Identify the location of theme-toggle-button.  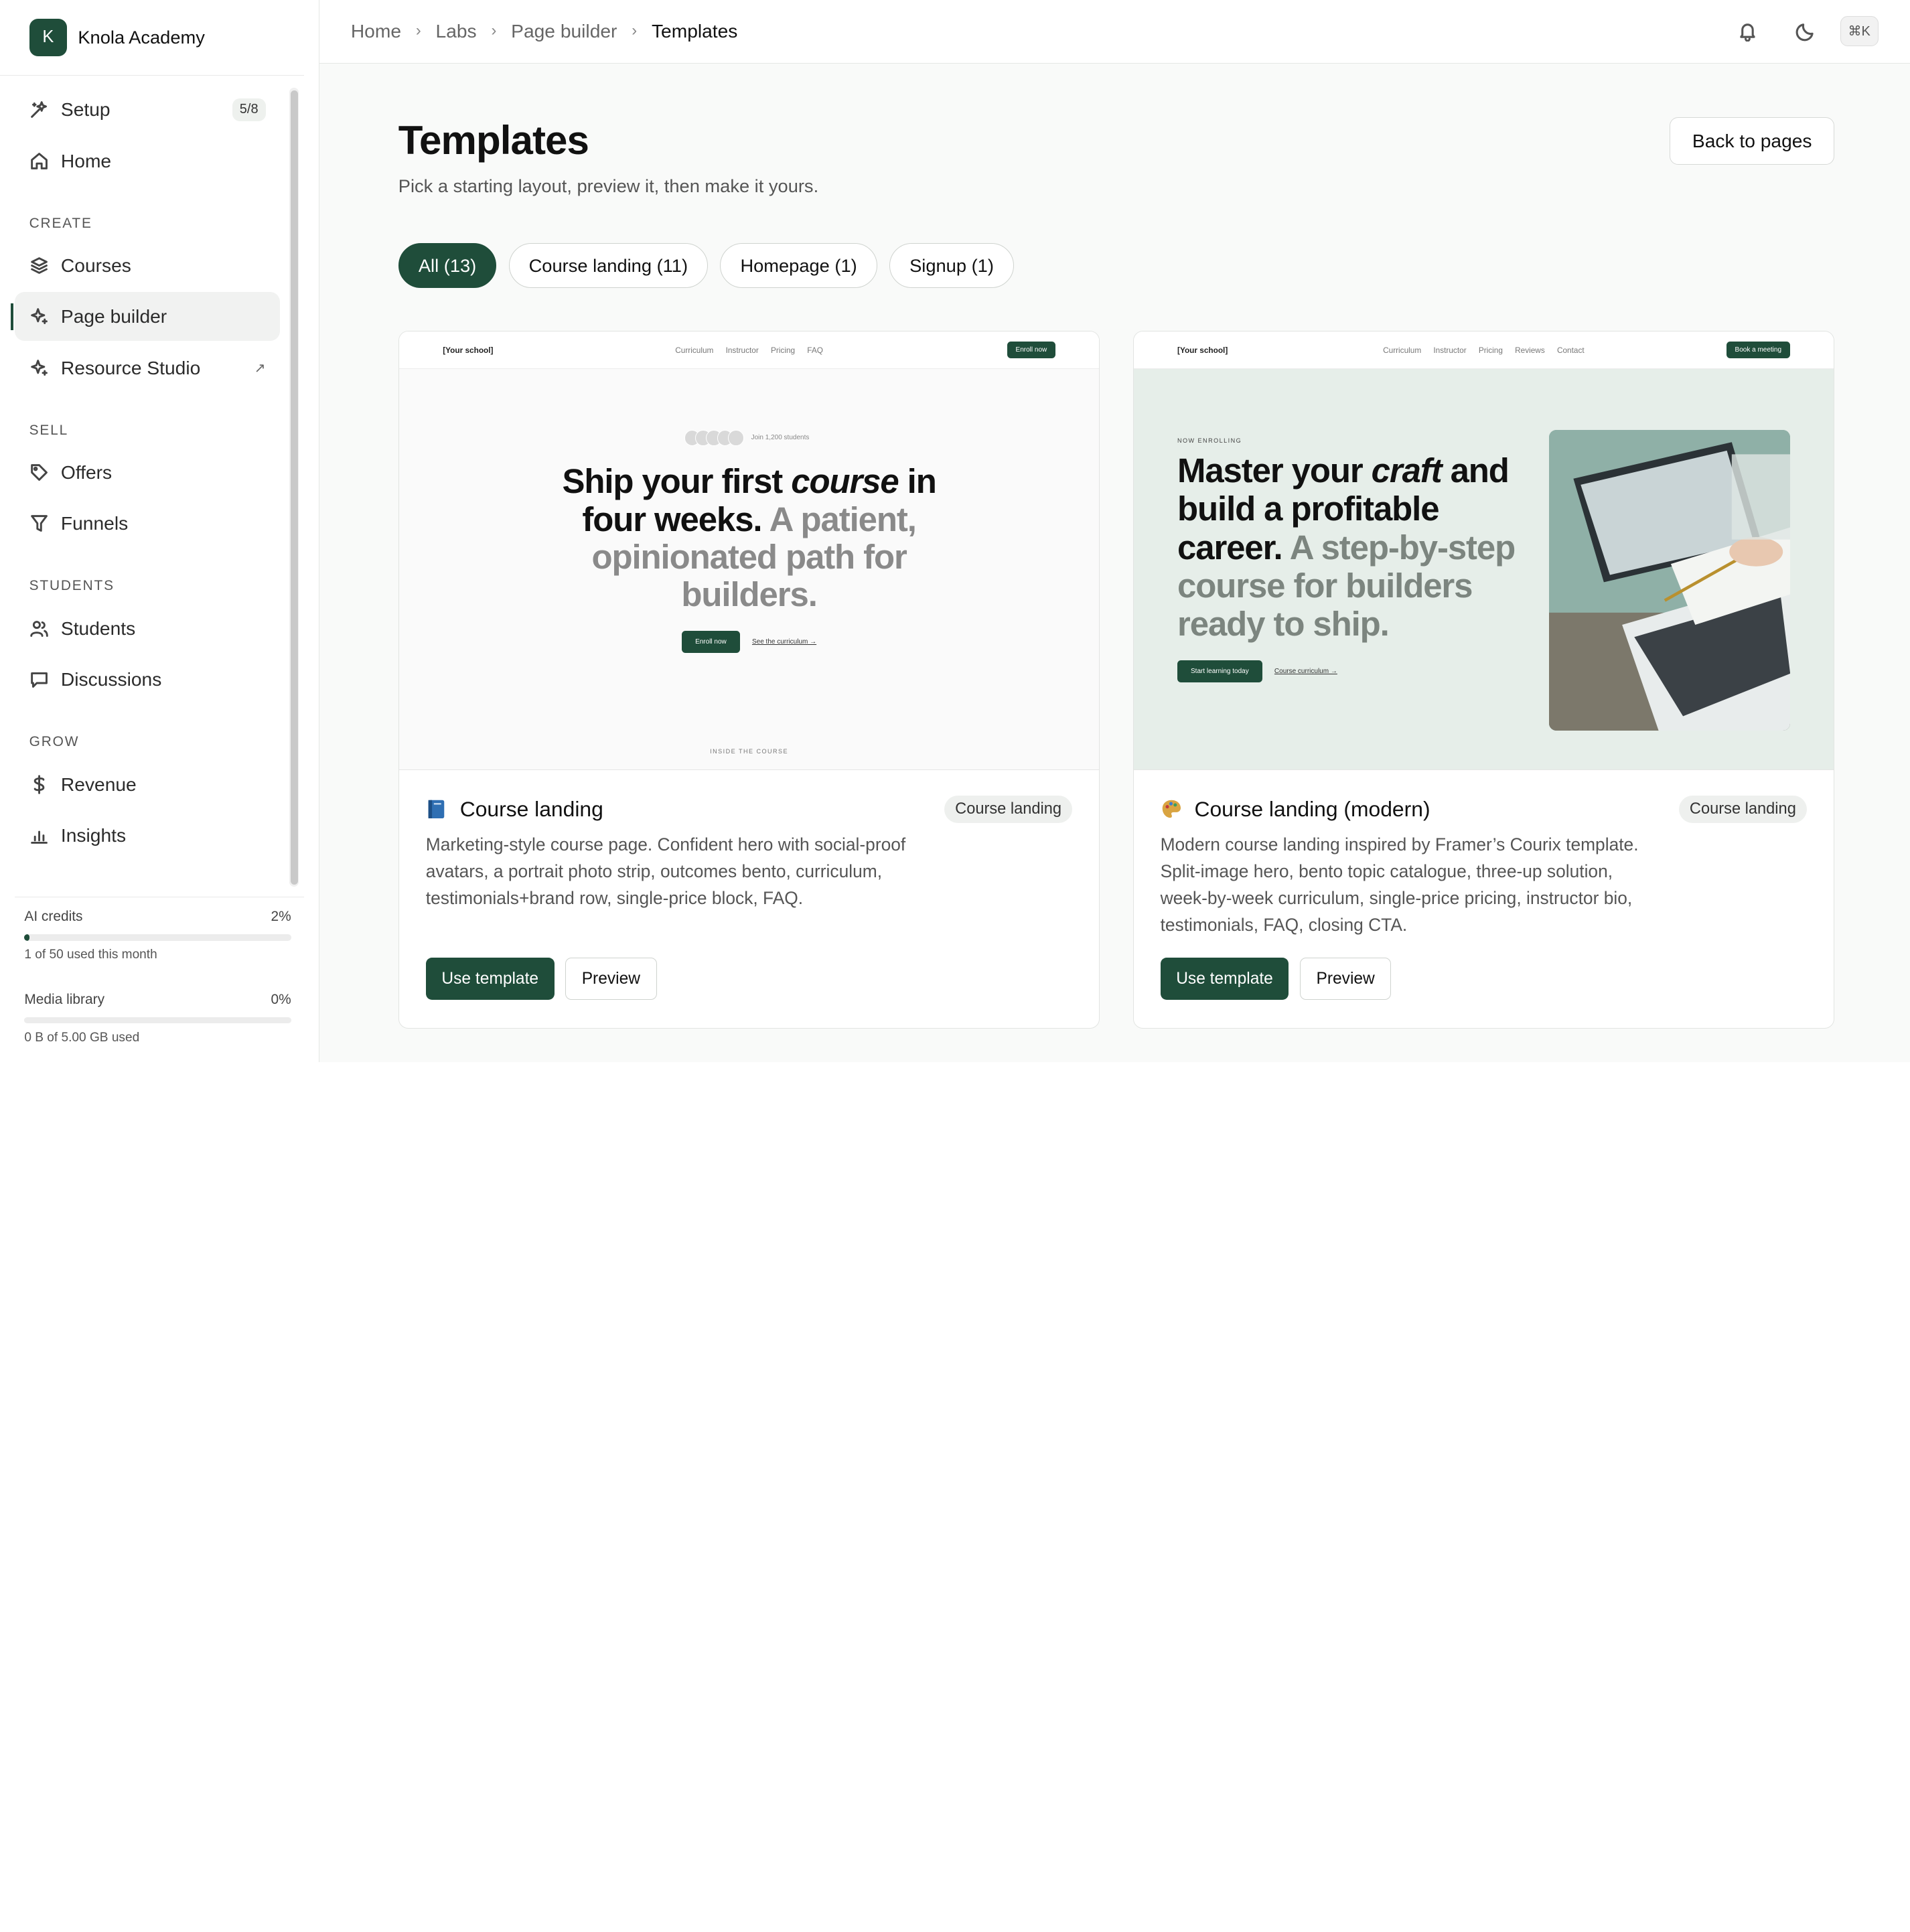
(1806, 31).